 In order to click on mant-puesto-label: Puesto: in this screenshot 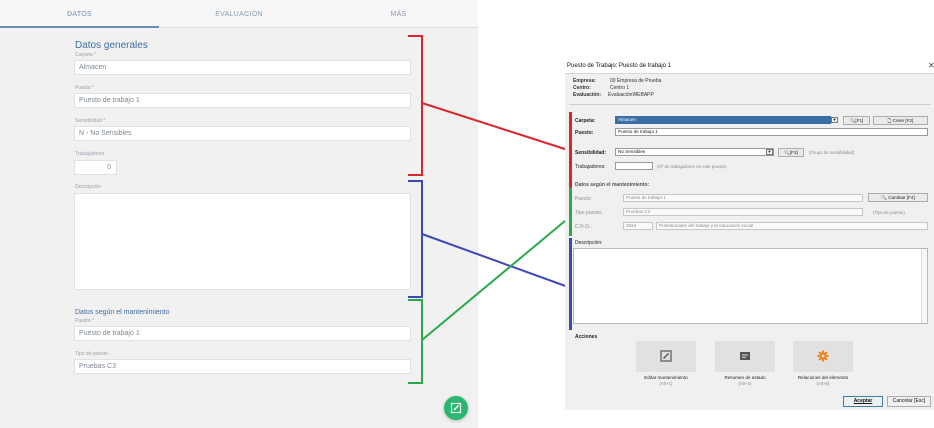, I will do `click(583, 199)`.